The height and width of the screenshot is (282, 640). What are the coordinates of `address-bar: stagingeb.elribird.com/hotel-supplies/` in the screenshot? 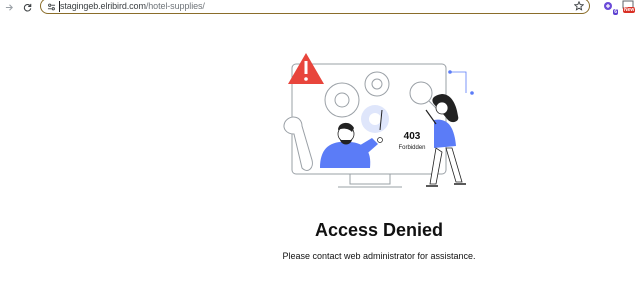 It's located at (315, 7).